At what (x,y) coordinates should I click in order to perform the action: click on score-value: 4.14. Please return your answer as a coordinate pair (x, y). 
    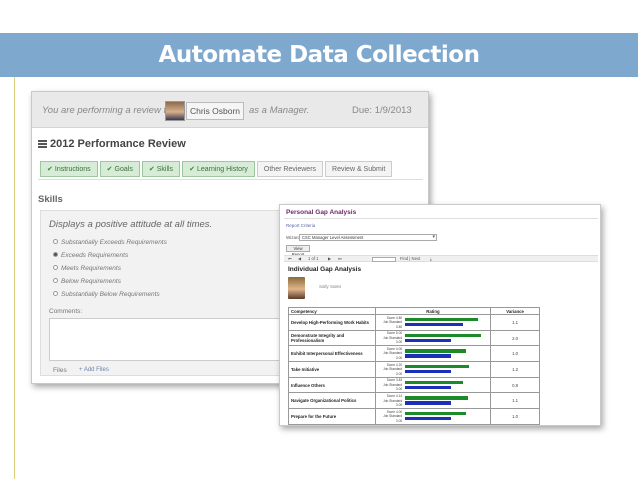
    Looking at the image, I should click on (399, 396).